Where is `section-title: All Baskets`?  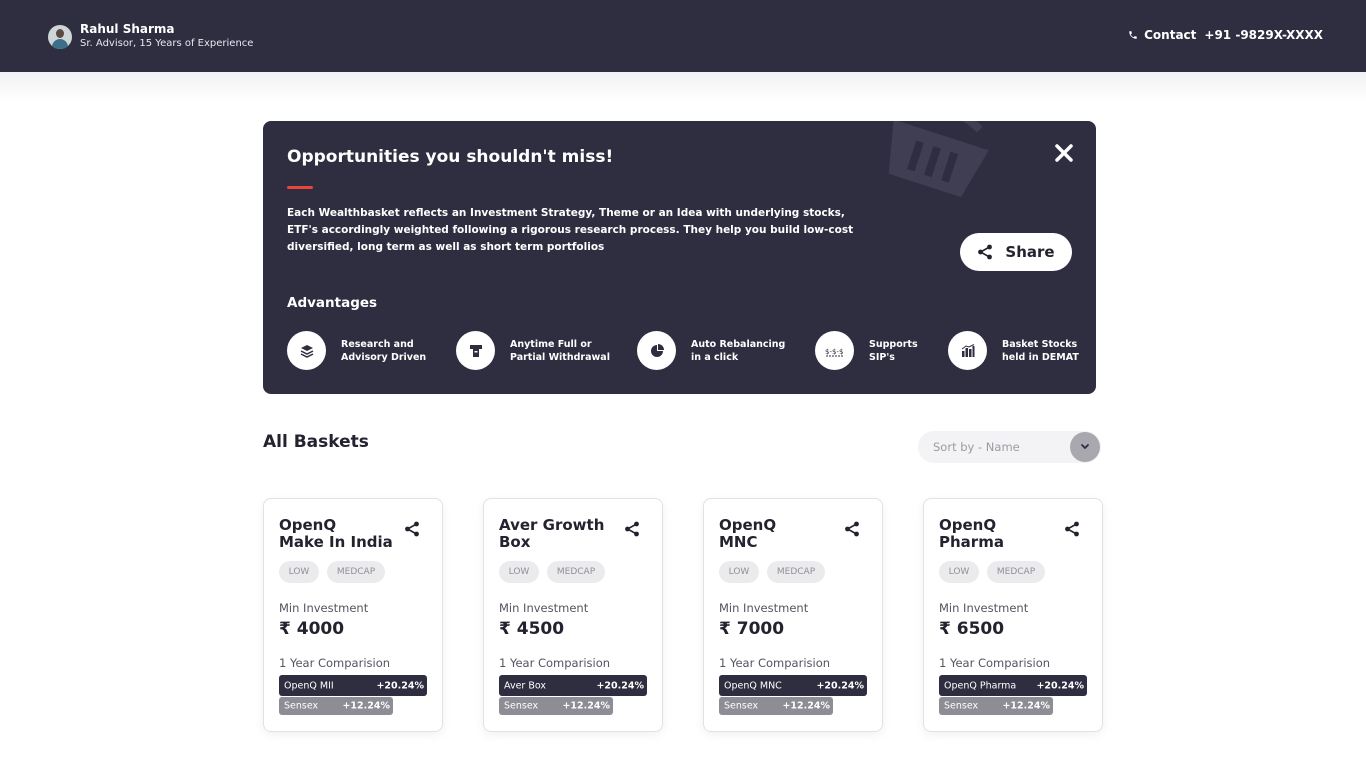
section-title: All Baskets is located at coordinates (316, 442).